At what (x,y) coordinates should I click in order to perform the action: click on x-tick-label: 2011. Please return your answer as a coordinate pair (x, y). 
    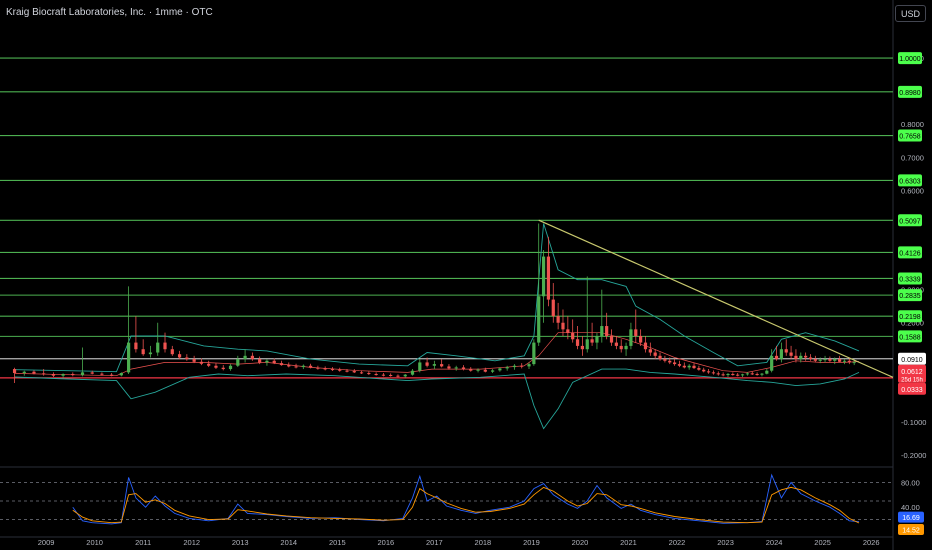
    Looking at the image, I should click on (143, 542).